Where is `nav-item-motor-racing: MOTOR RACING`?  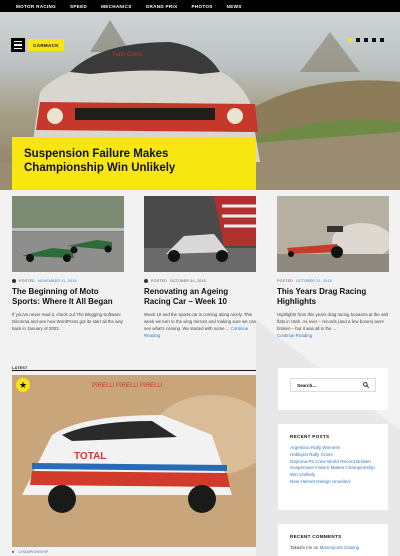 nav-item-motor-racing: MOTOR RACING is located at coordinates (36, 6).